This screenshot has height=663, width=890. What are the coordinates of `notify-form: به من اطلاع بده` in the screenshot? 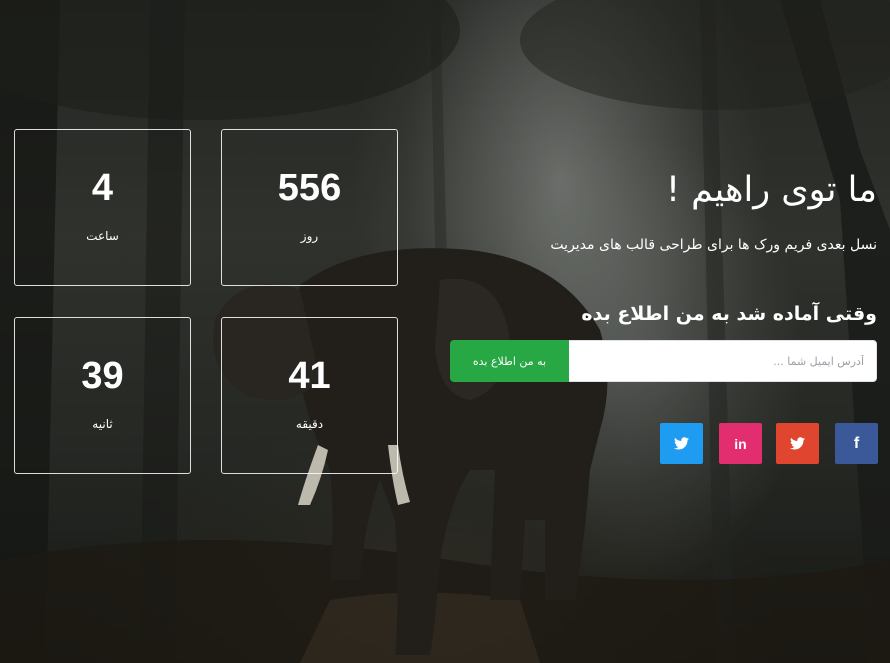 It's located at (663, 361).